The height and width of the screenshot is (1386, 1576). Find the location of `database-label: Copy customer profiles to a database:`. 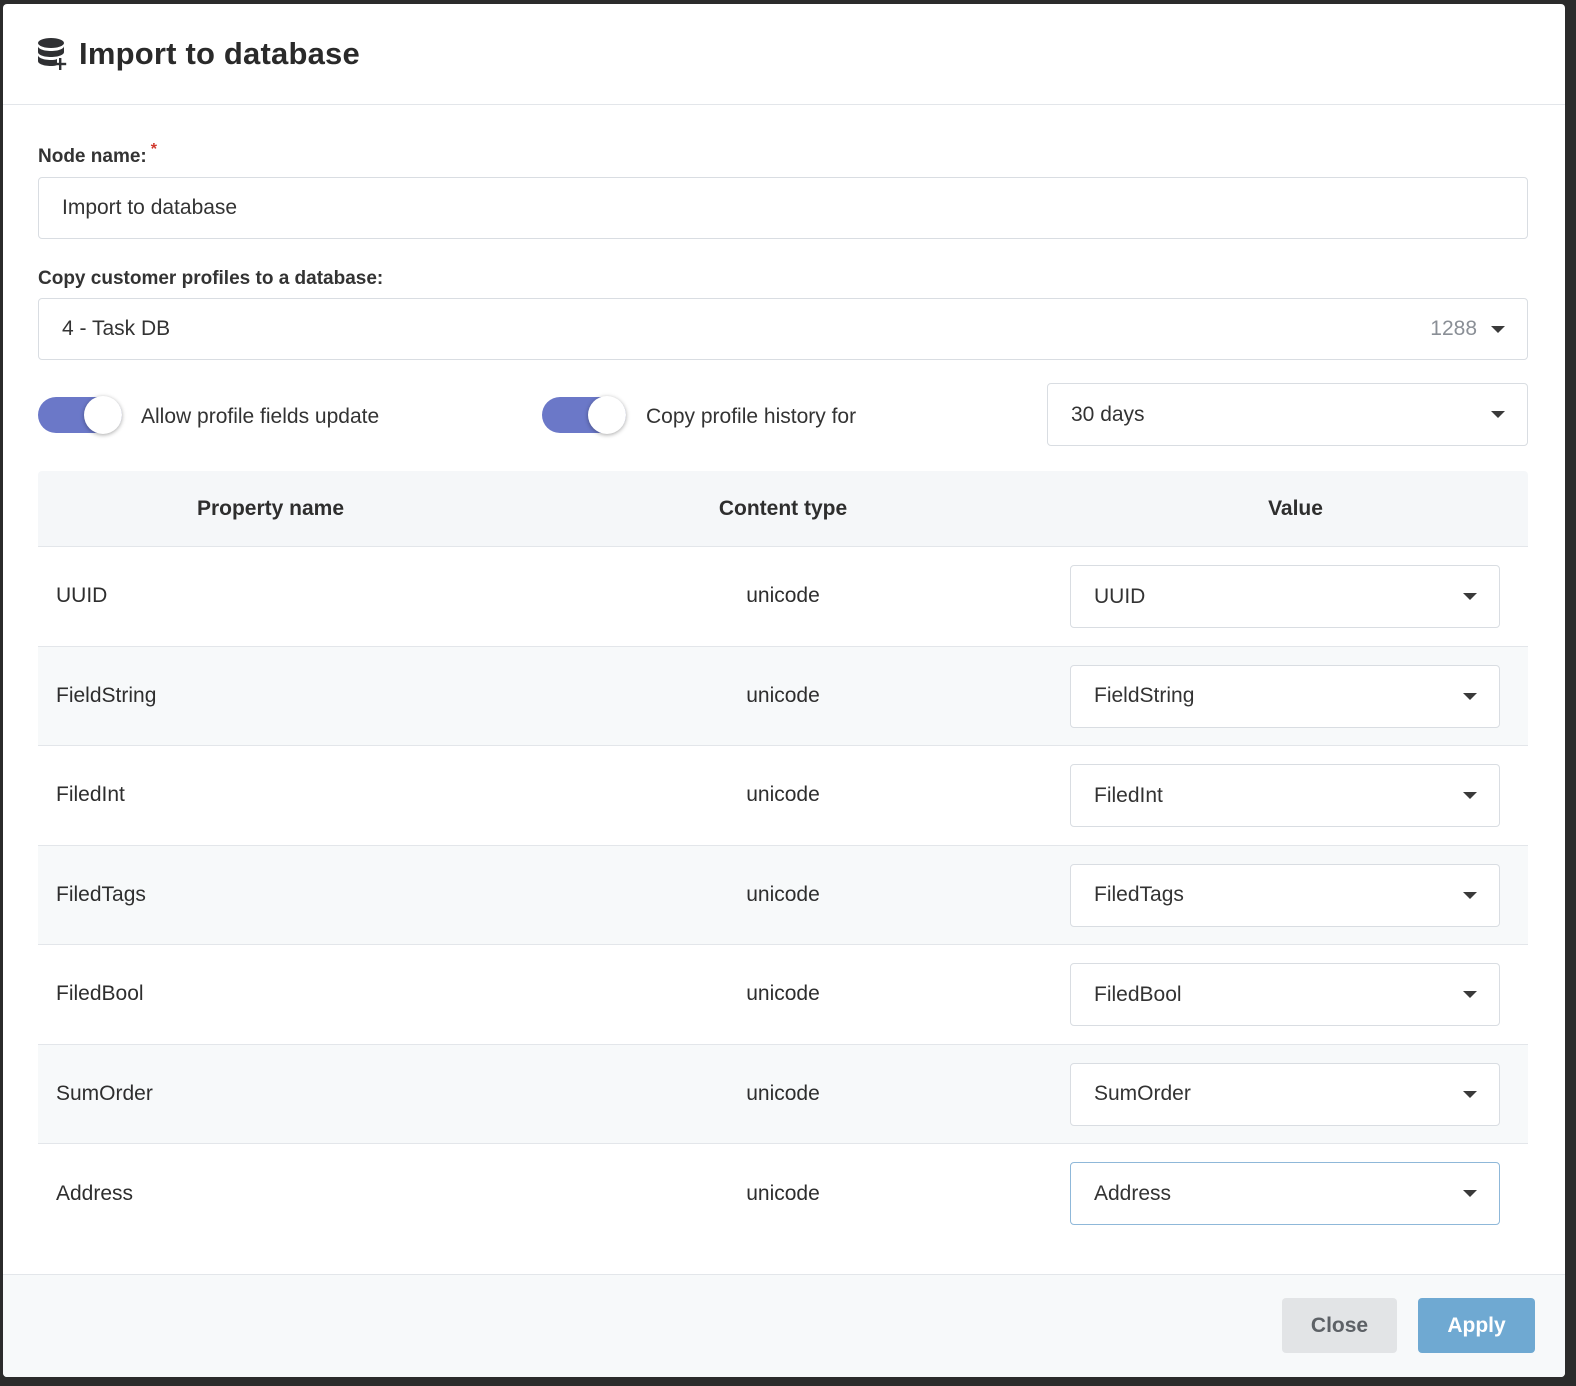

database-label: Copy customer profiles to a database: is located at coordinates (211, 278).